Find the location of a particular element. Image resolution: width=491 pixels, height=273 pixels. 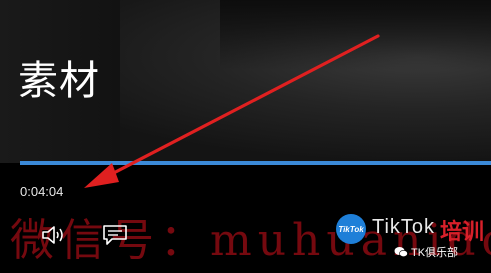

tiktok-circle-logo: TikTok is located at coordinates (351, 229).